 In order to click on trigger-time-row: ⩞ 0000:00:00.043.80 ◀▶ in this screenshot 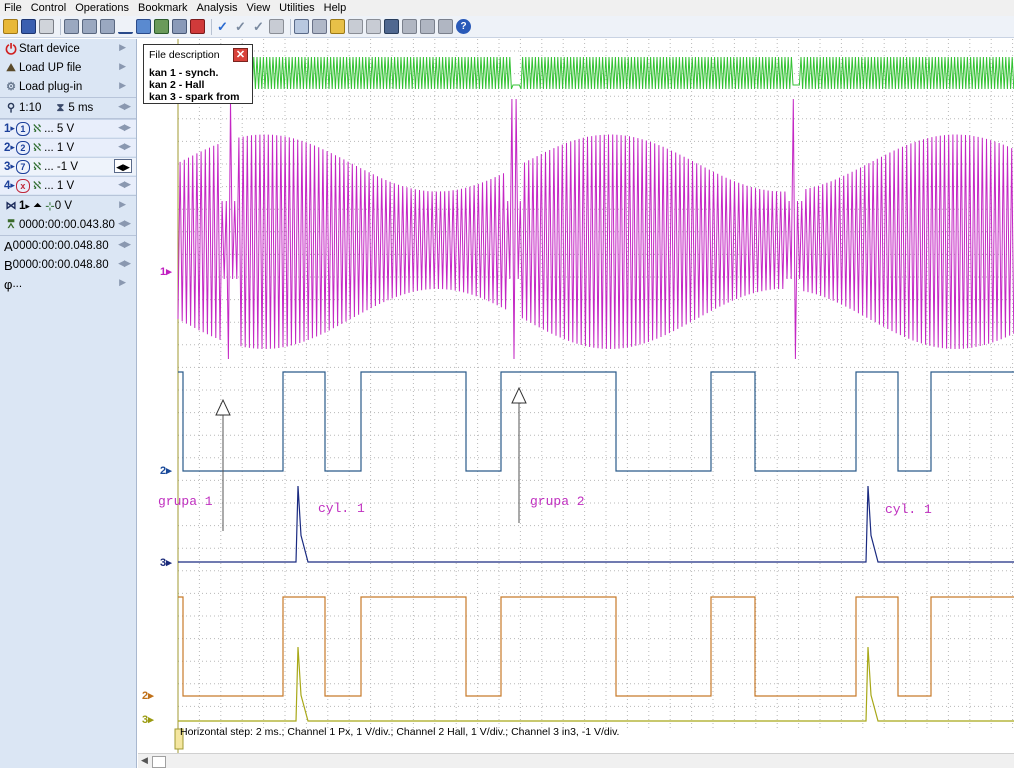, I will do `click(68, 225)`.